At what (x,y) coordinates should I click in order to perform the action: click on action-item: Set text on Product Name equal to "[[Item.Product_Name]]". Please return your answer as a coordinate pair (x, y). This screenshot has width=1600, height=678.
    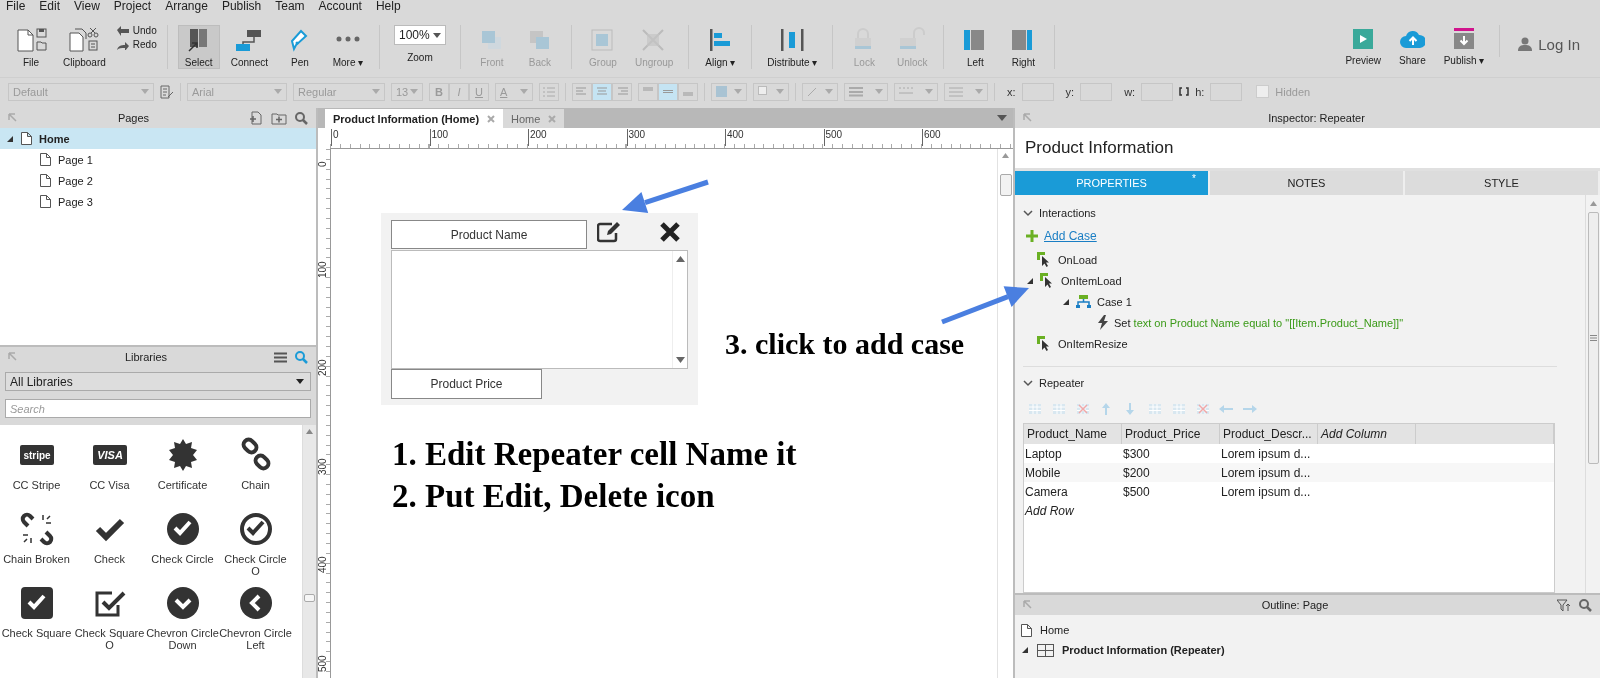
    Looking at the image, I should click on (1259, 322).